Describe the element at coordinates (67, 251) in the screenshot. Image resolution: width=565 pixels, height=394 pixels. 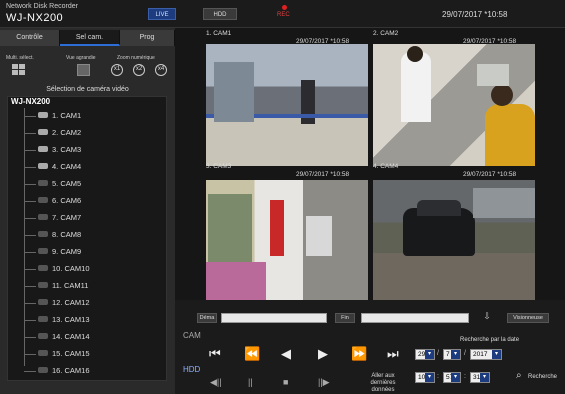
I see `camera-name: 9. CAM9` at that location.